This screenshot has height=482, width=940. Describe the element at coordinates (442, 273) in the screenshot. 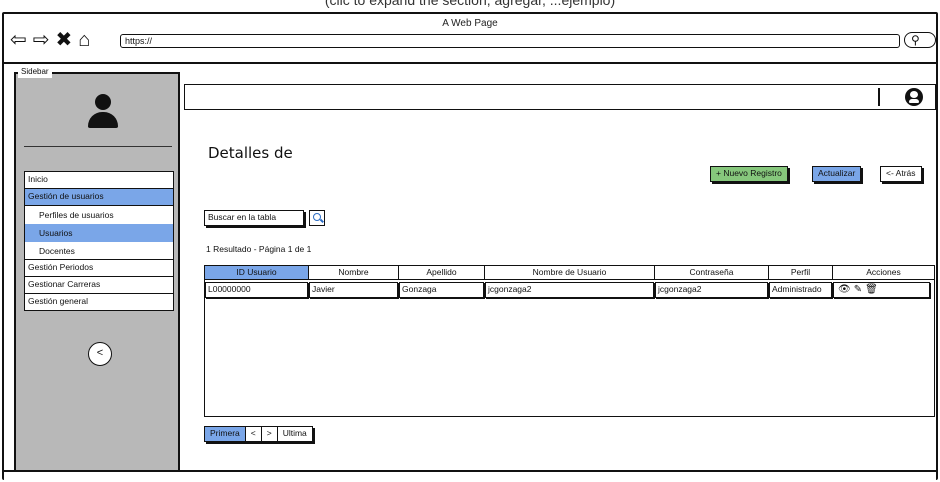

I see `column-header-2: Apellido` at that location.